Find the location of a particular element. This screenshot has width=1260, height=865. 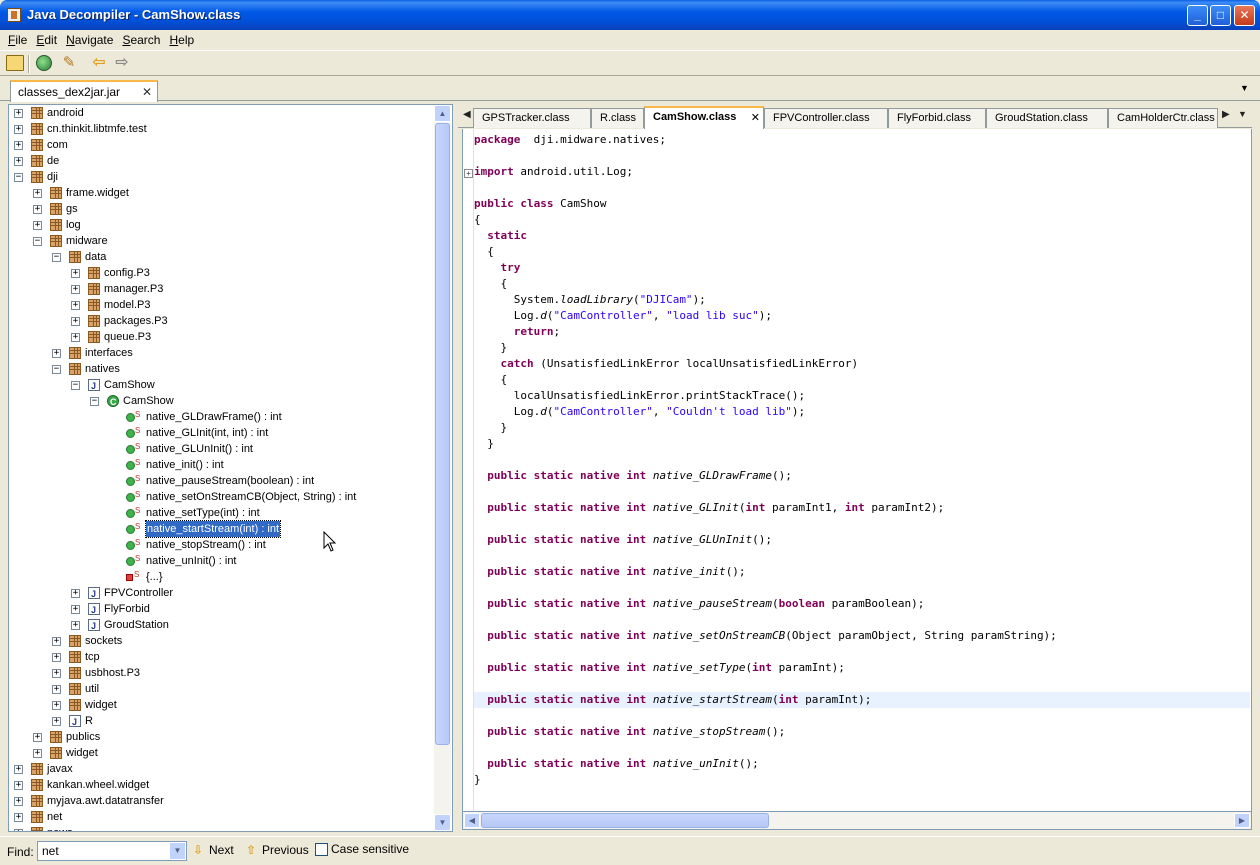

find-next-button: ⇩ Next is located at coordinates (213, 850).